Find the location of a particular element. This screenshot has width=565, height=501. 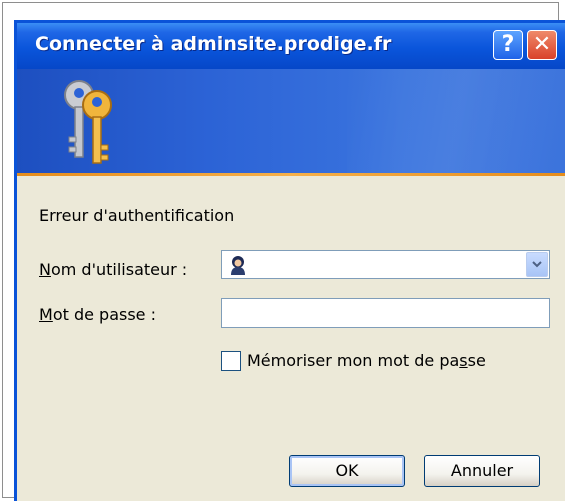

remember-label-end: se is located at coordinates (476, 360).